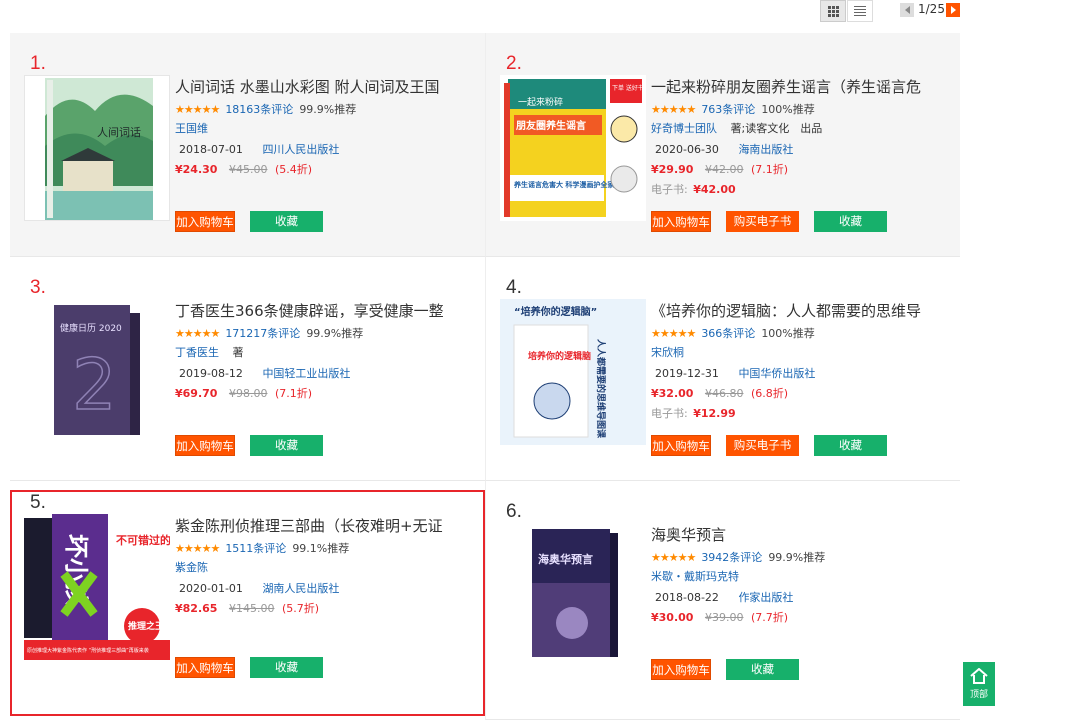  Describe the element at coordinates (306, 373) in the screenshot. I see `publisher-link: 中国轻工业出版社` at that location.